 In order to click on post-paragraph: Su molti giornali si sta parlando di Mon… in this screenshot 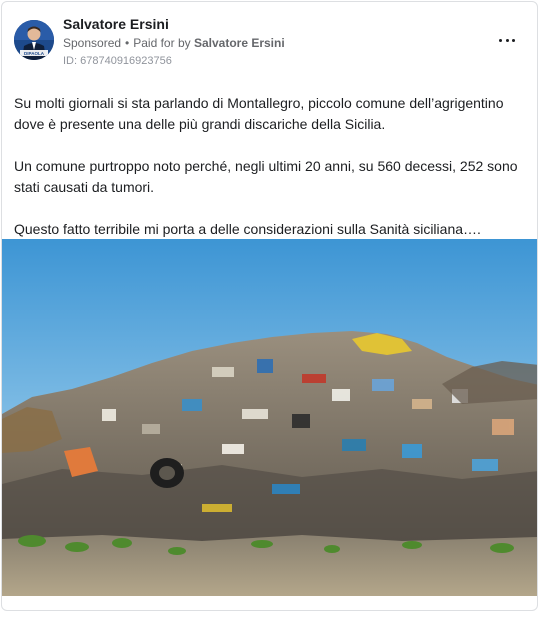, I will do `click(259, 113)`.